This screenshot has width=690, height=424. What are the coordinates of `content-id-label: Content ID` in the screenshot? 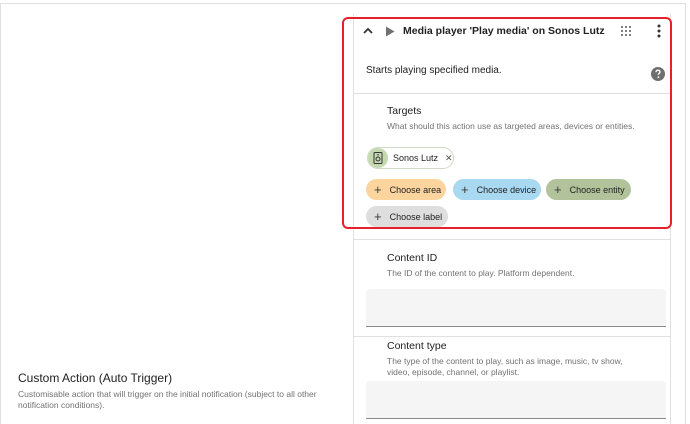 It's located at (412, 258).